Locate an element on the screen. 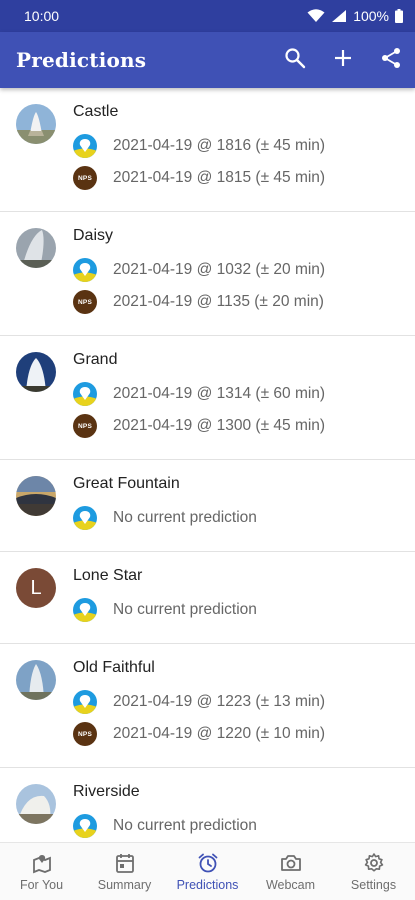 This screenshot has width=415, height=900. nav-summary: Summary is located at coordinates (124, 871).